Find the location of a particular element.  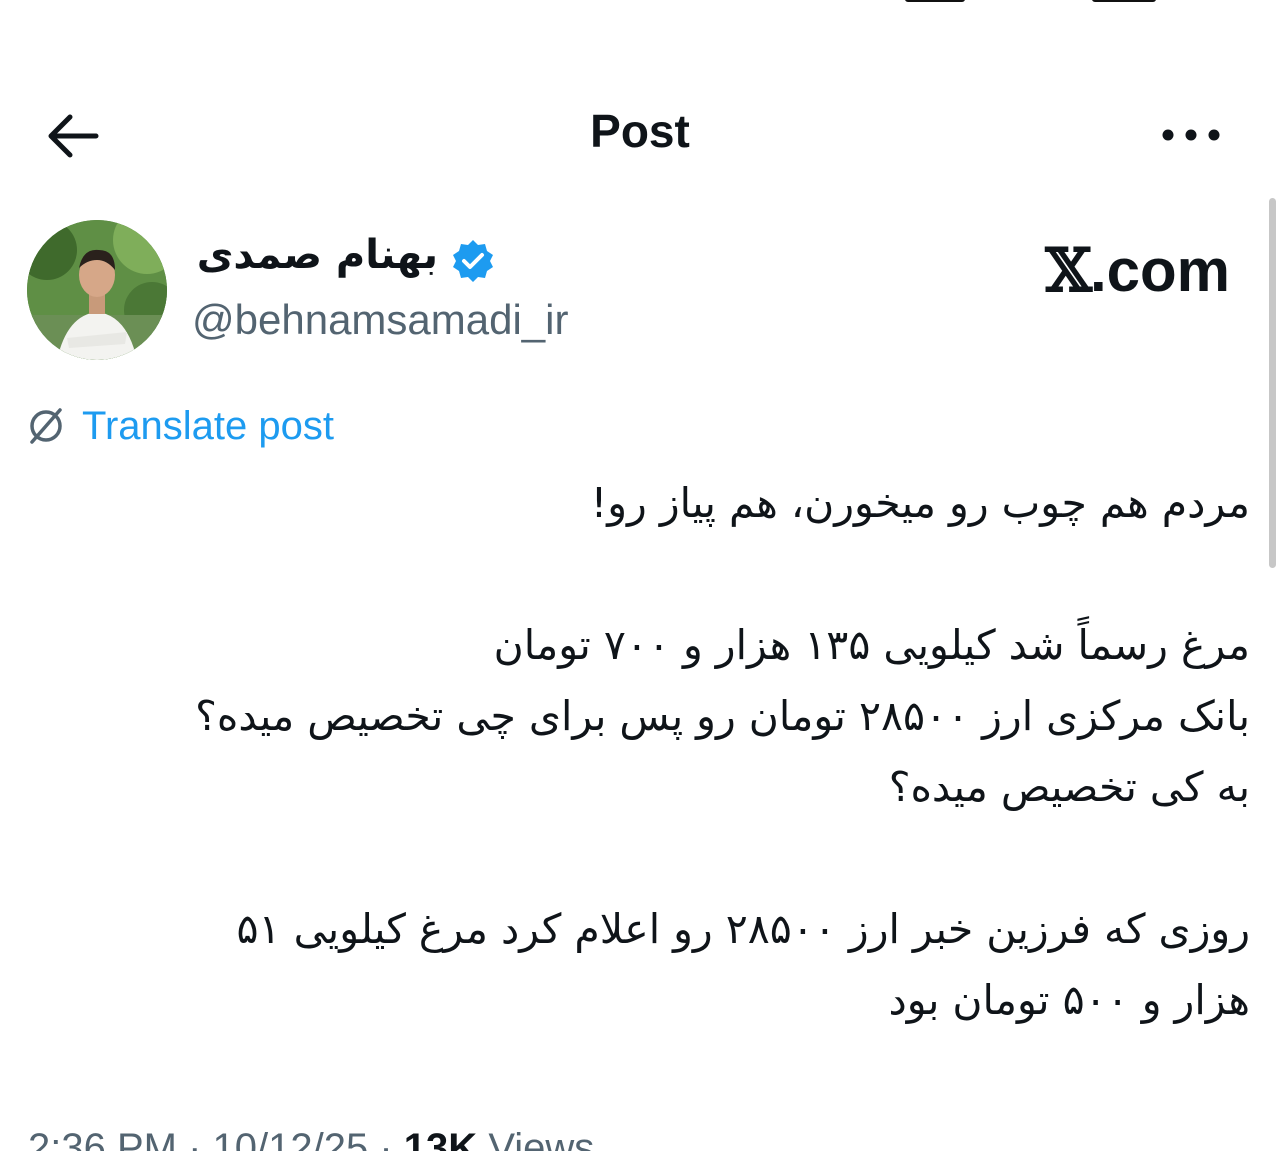

scrollbar is located at coordinates (1272, 383).